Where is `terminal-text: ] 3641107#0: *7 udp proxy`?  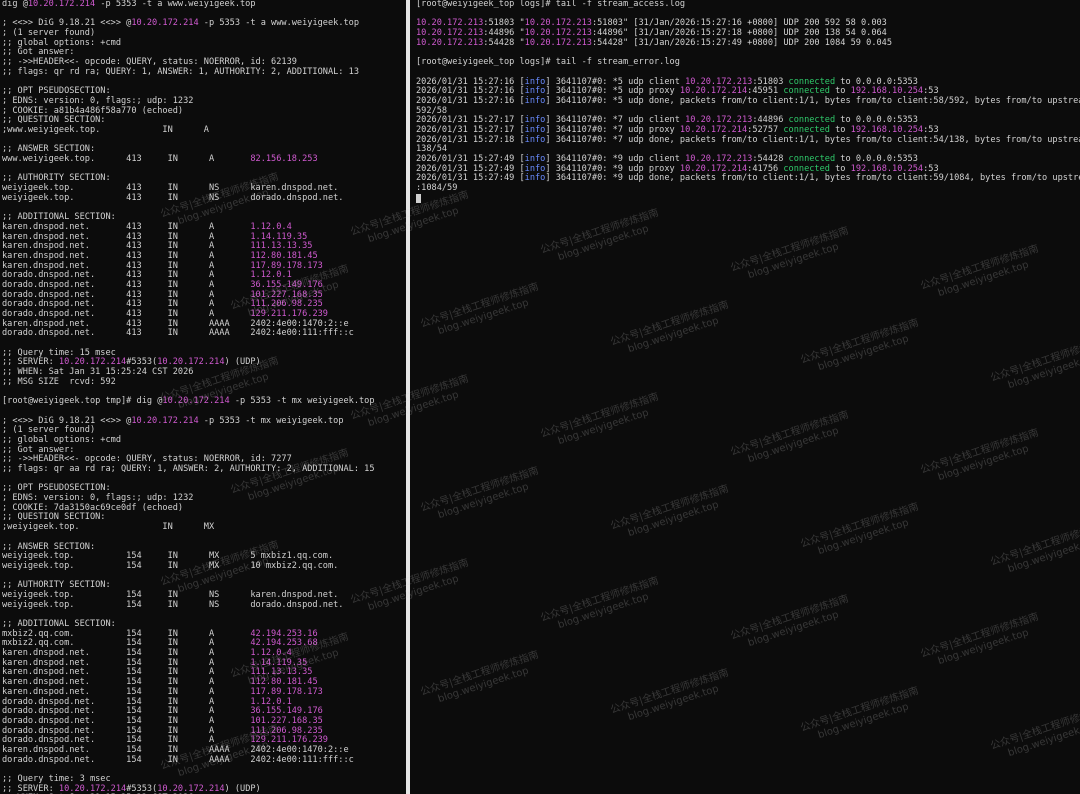
terminal-text: ] 3641107#0: *7 udp proxy is located at coordinates (612, 129).